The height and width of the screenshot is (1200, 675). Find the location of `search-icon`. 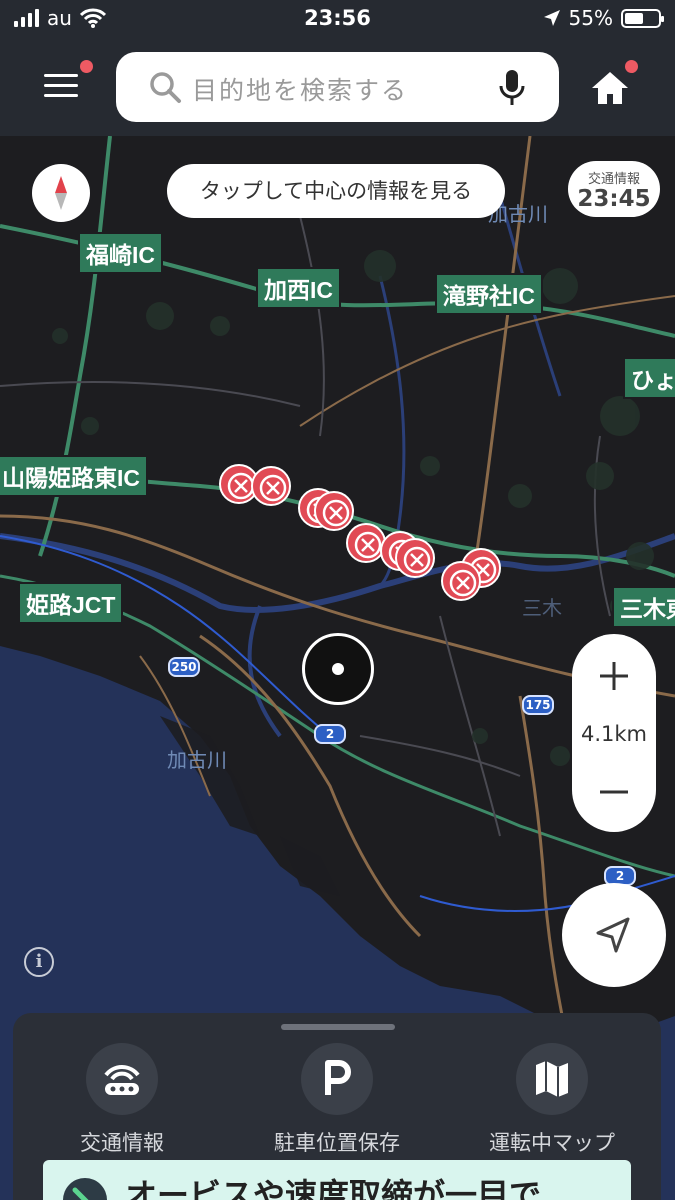

search-icon is located at coordinates (165, 87).